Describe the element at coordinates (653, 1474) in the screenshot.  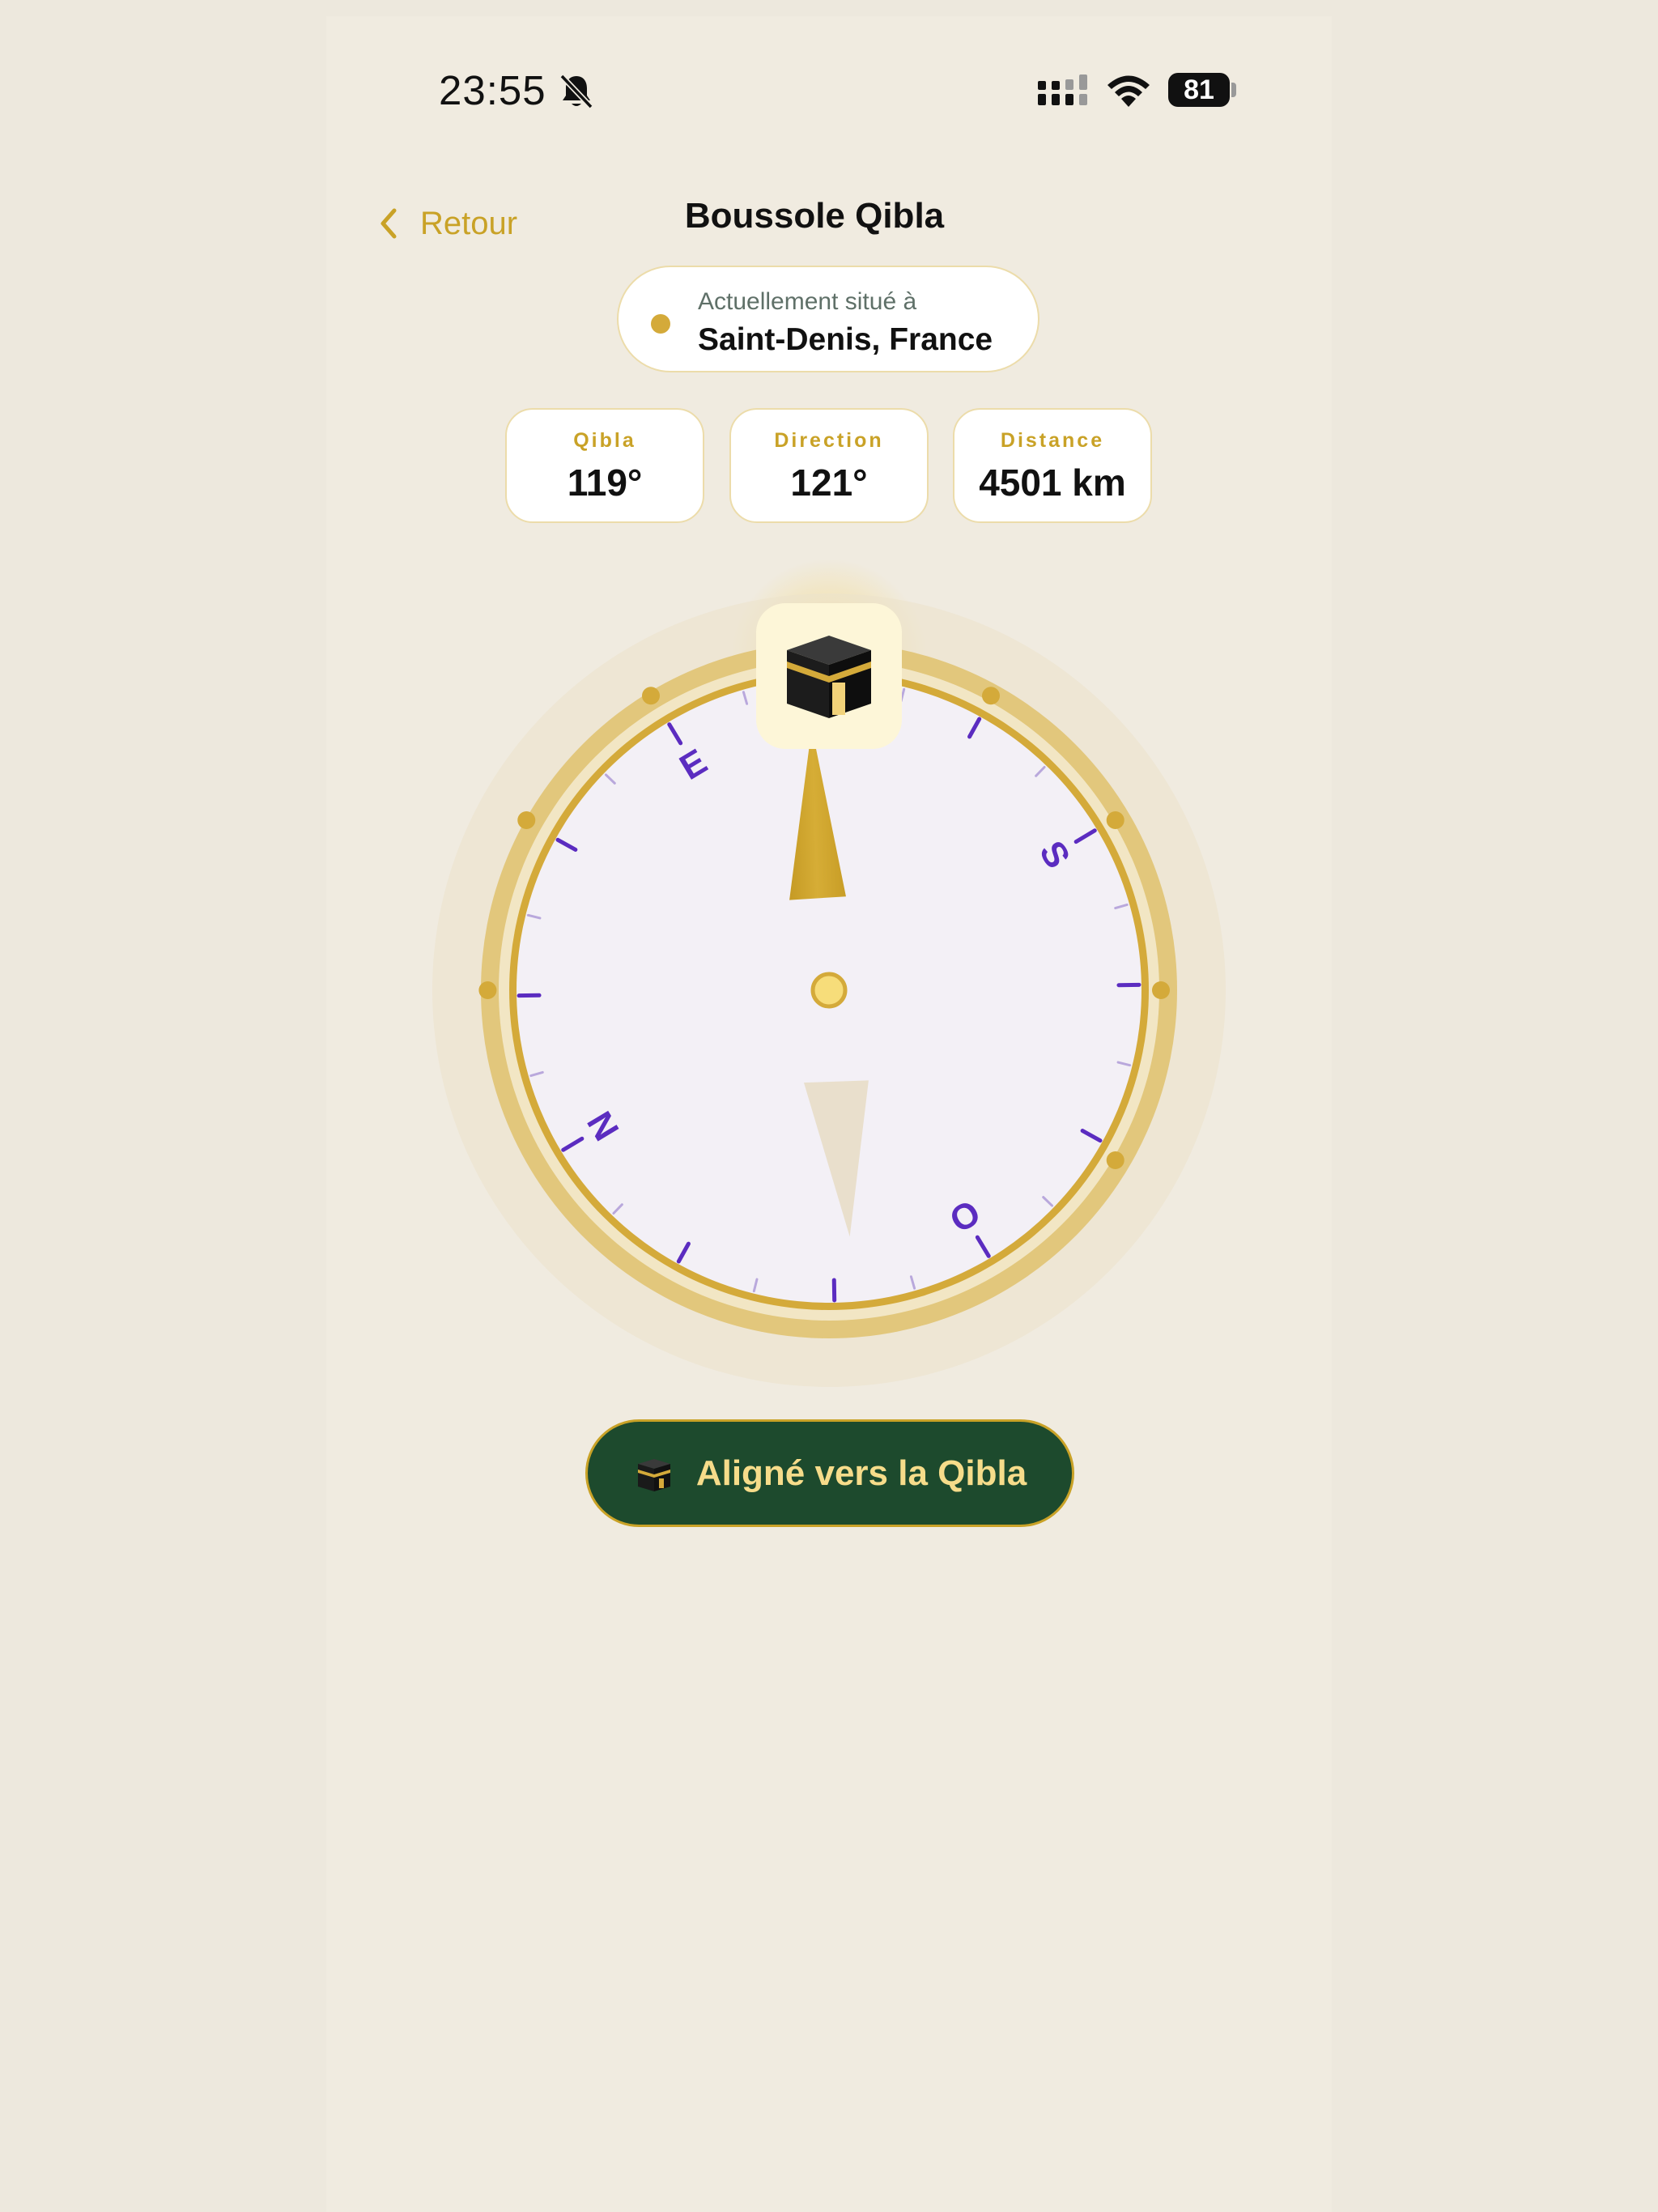
I see `kaaba-icon` at that location.